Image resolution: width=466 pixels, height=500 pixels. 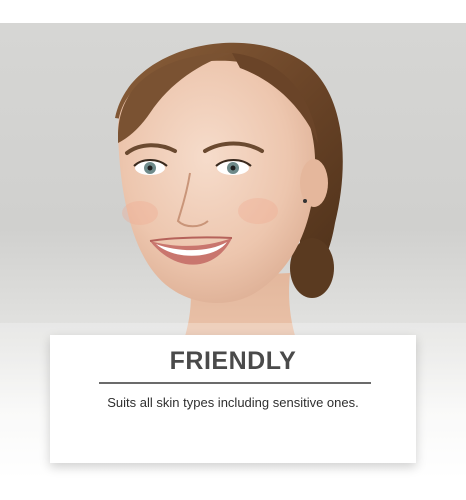 What do you see at coordinates (305, 201) in the screenshot?
I see `earring-shape` at bounding box center [305, 201].